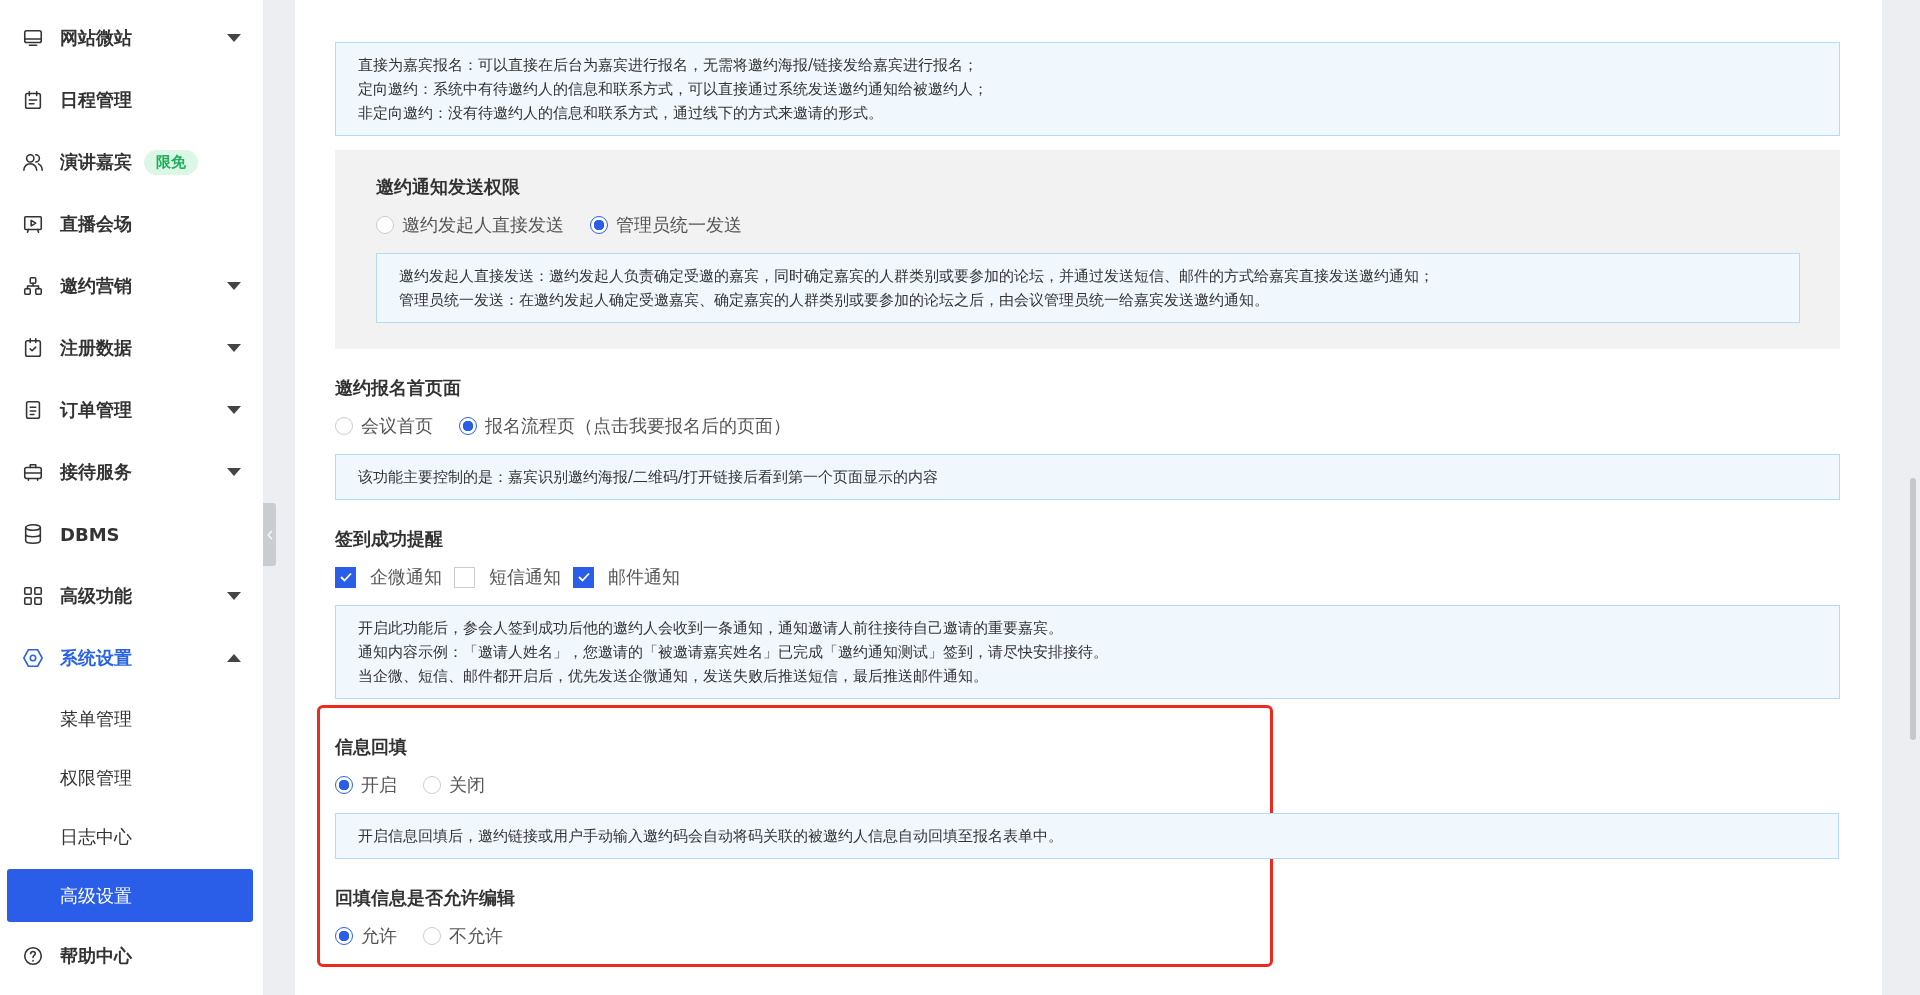  I want to click on radio-option: 不允许, so click(463, 936).